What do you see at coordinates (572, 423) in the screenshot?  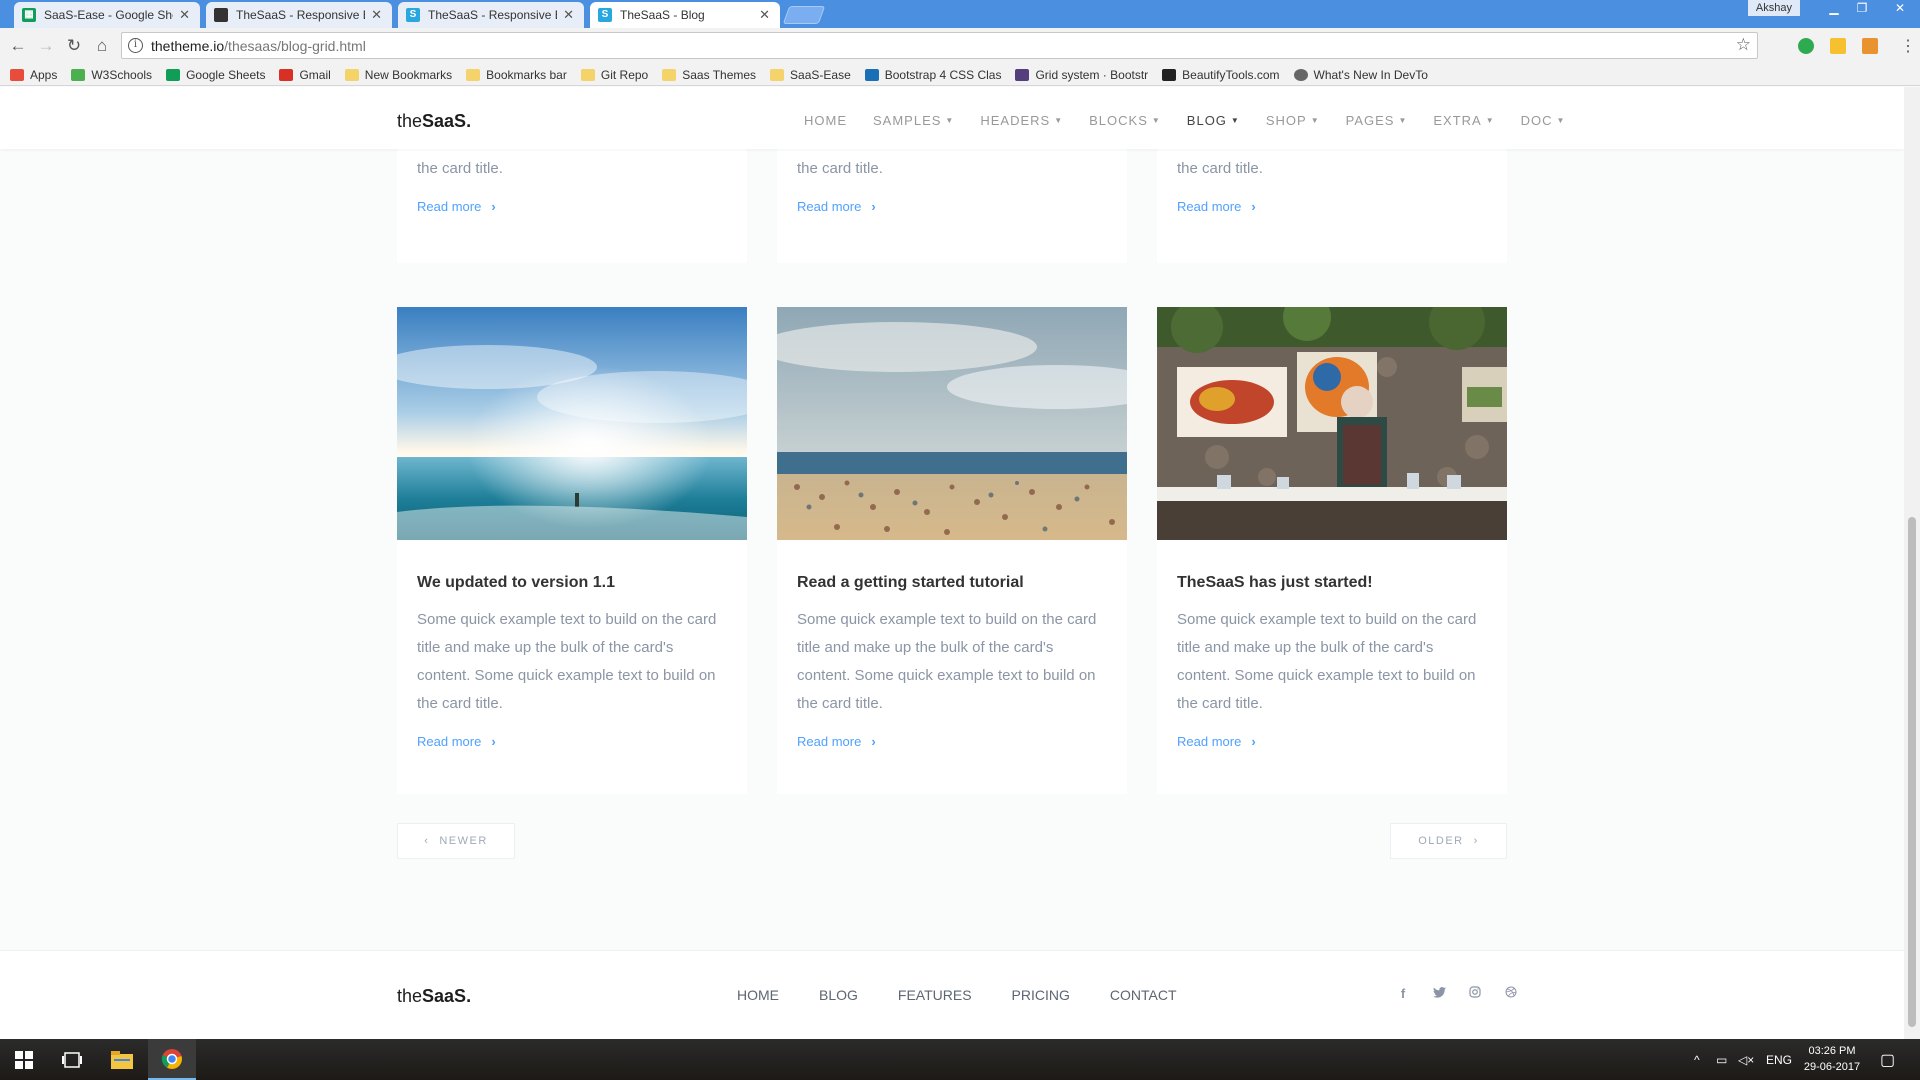 I see `ocean-sunrise-photo` at bounding box center [572, 423].